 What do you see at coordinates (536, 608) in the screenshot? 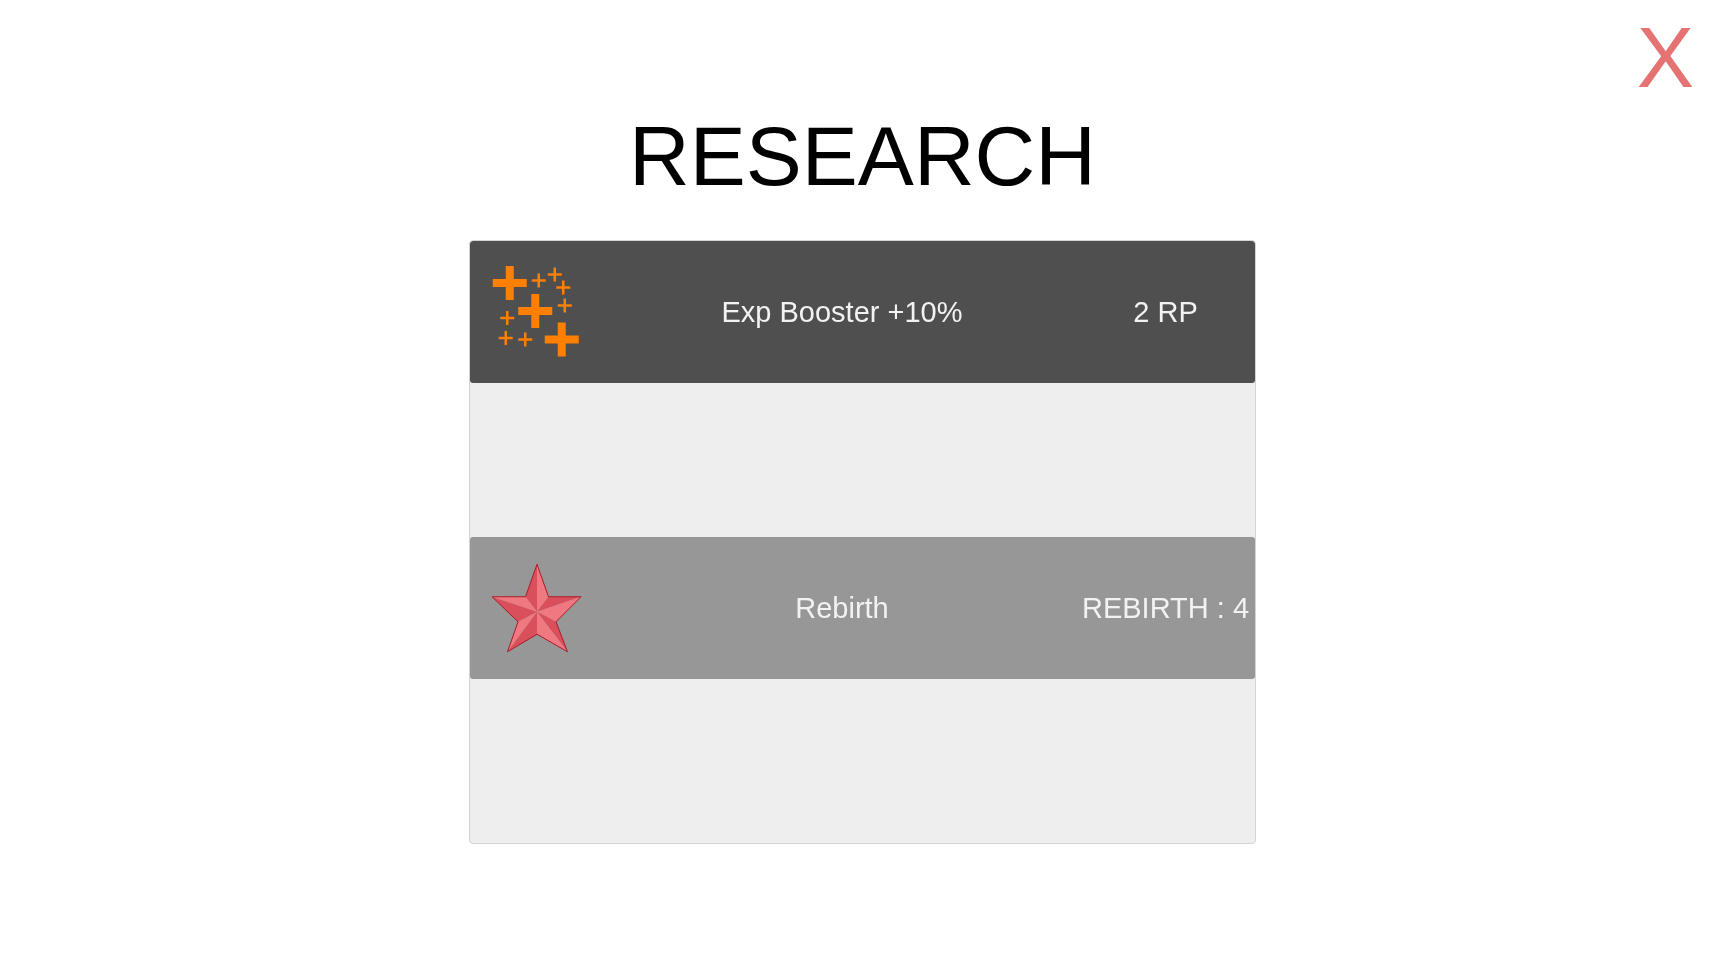
I see `star-icon` at bounding box center [536, 608].